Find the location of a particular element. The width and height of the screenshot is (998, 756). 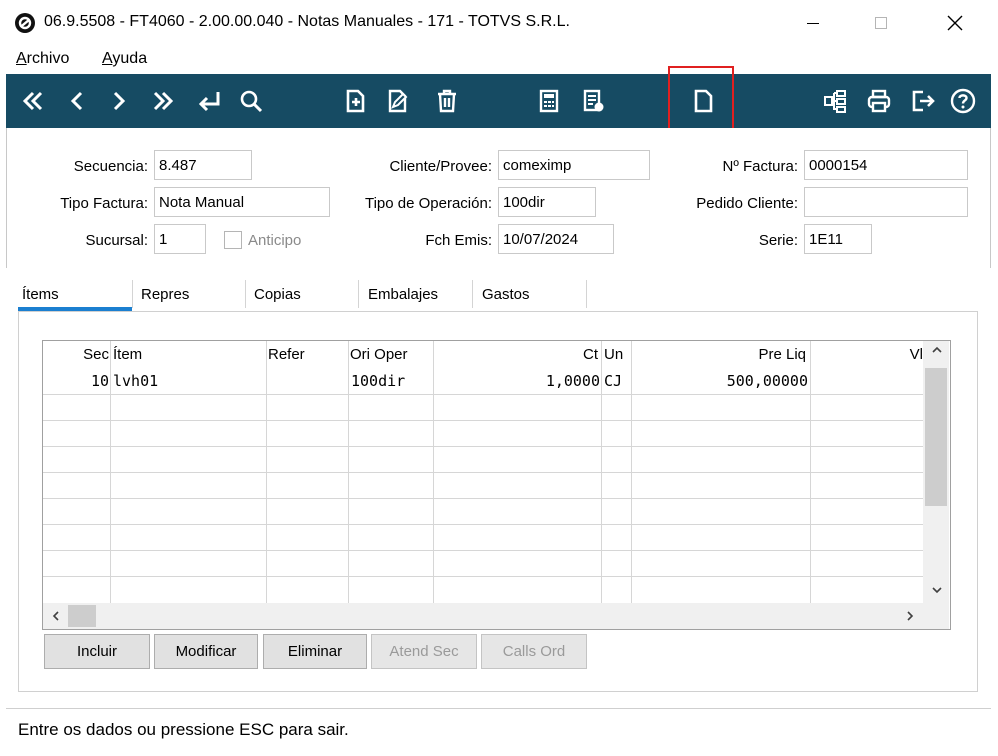

cell-un: CJ is located at coordinates (613, 381).